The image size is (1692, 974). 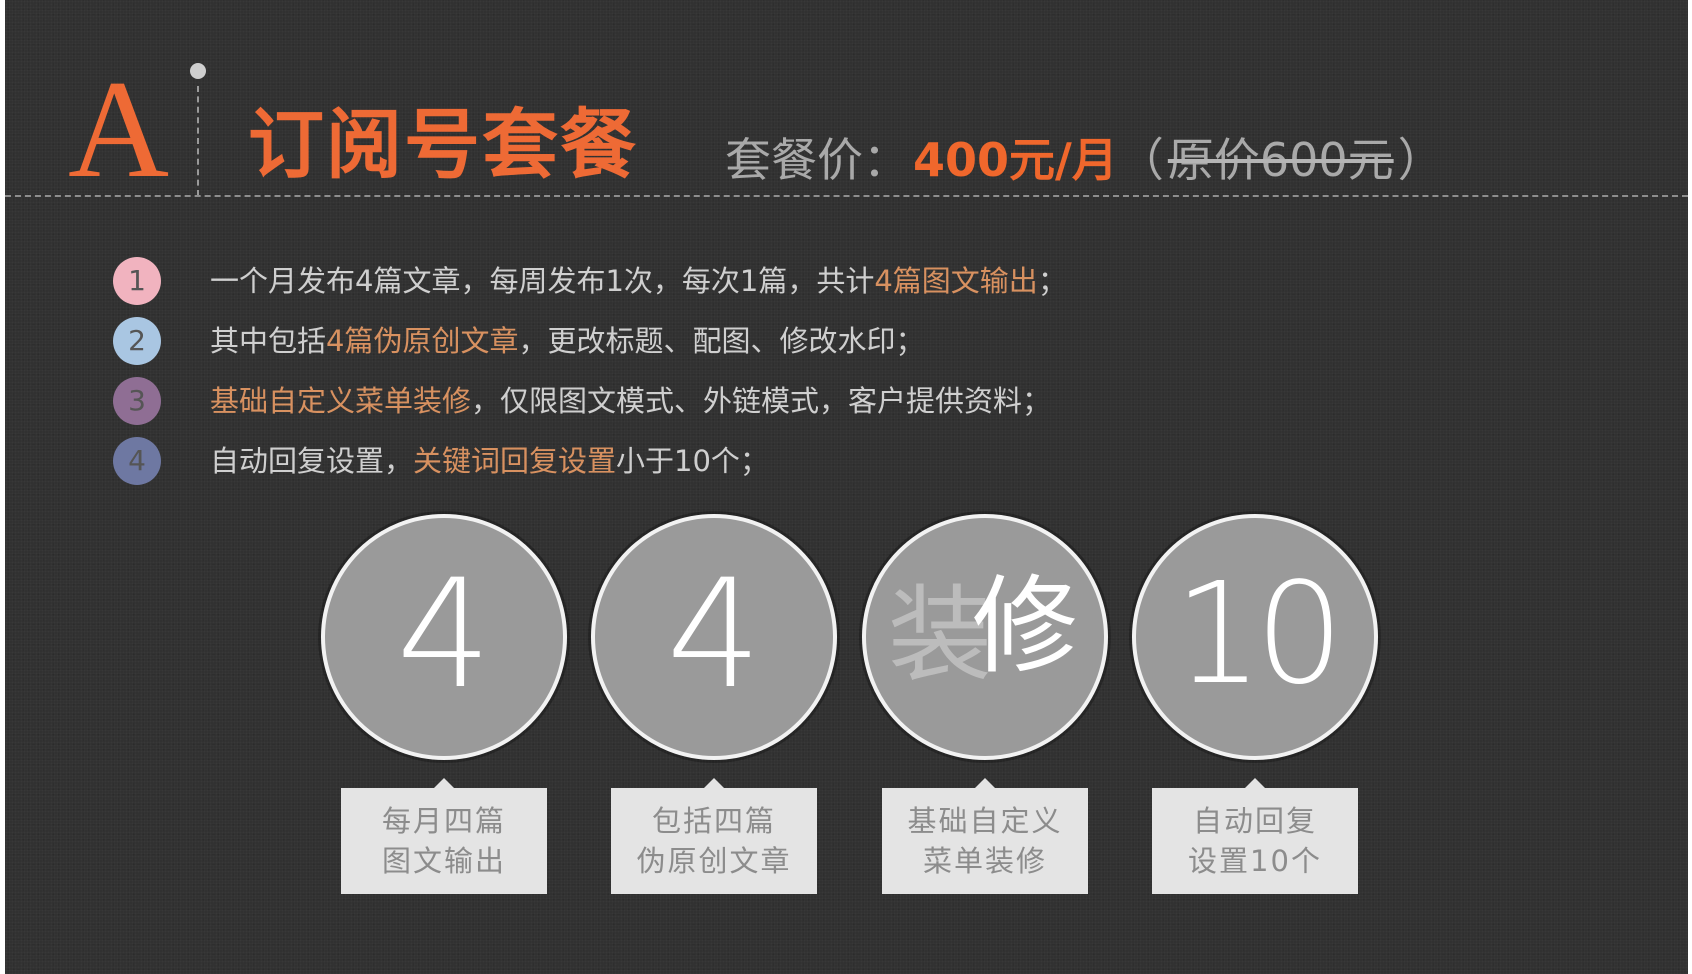 What do you see at coordinates (515, 461) in the screenshot?
I see `feature-text-highlight: 关键词回复设置` at bounding box center [515, 461].